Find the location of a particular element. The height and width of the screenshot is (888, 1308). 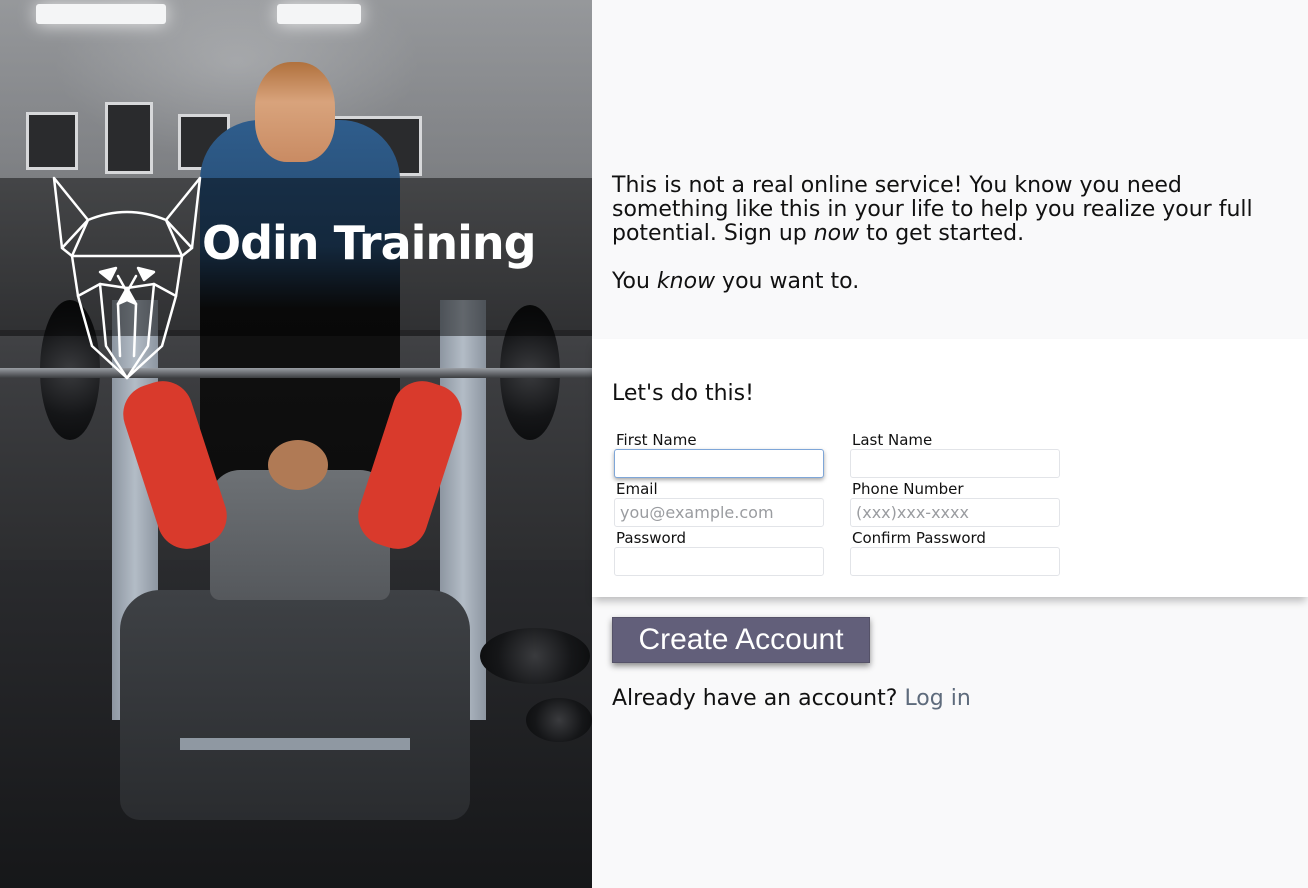

form-heading: Let's do this! is located at coordinates (683, 393).